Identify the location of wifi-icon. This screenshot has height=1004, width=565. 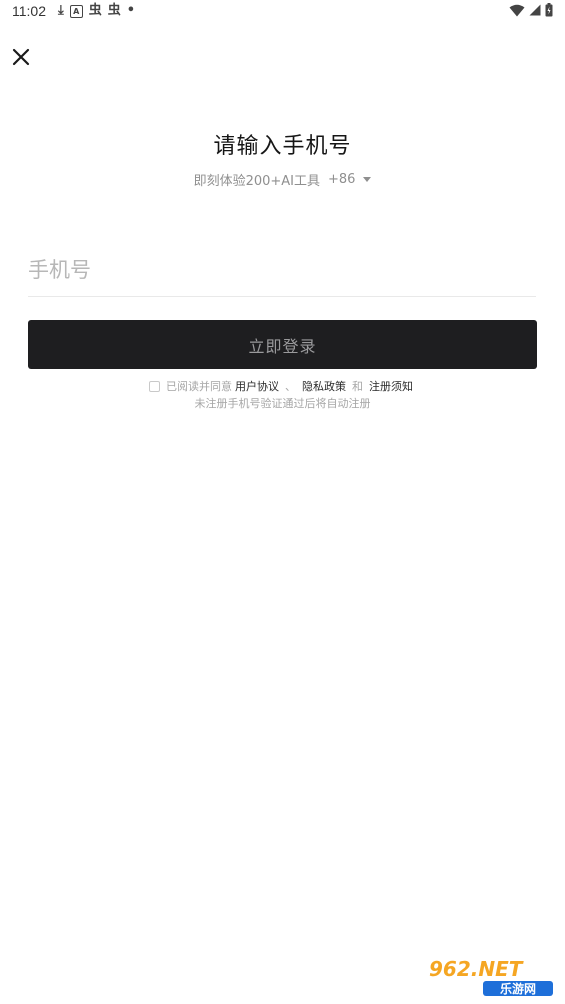
(517, 10).